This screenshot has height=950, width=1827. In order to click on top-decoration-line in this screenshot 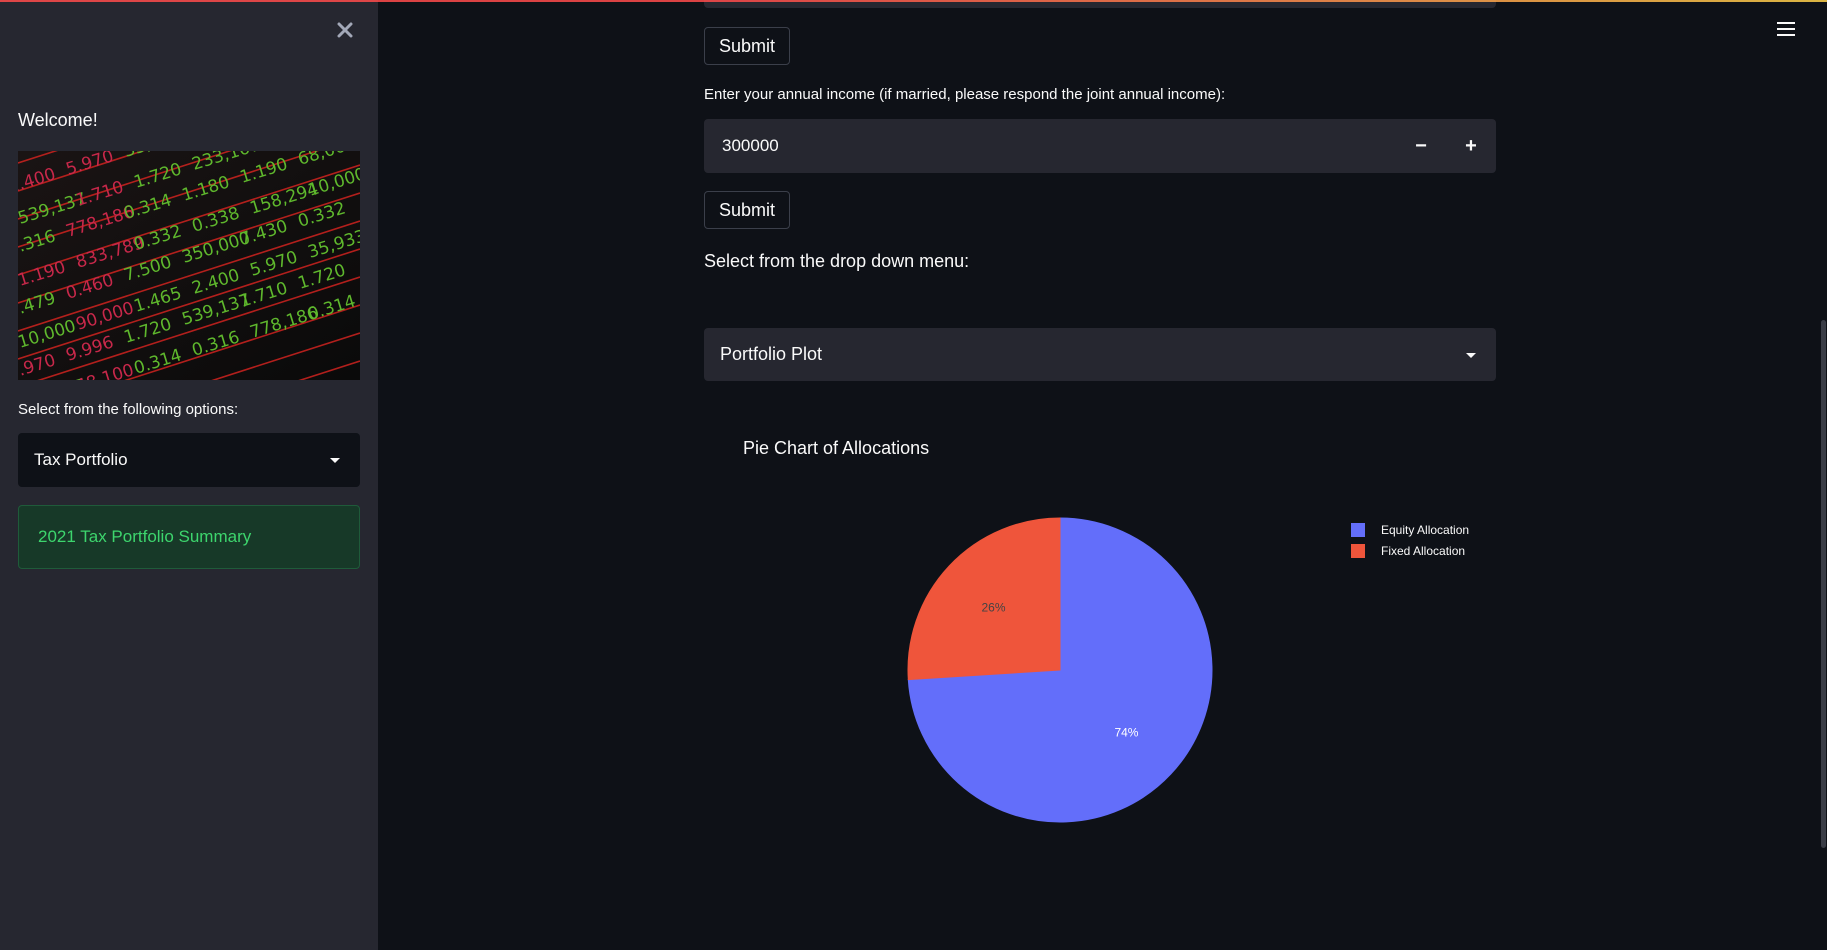, I will do `click(913, 1)`.